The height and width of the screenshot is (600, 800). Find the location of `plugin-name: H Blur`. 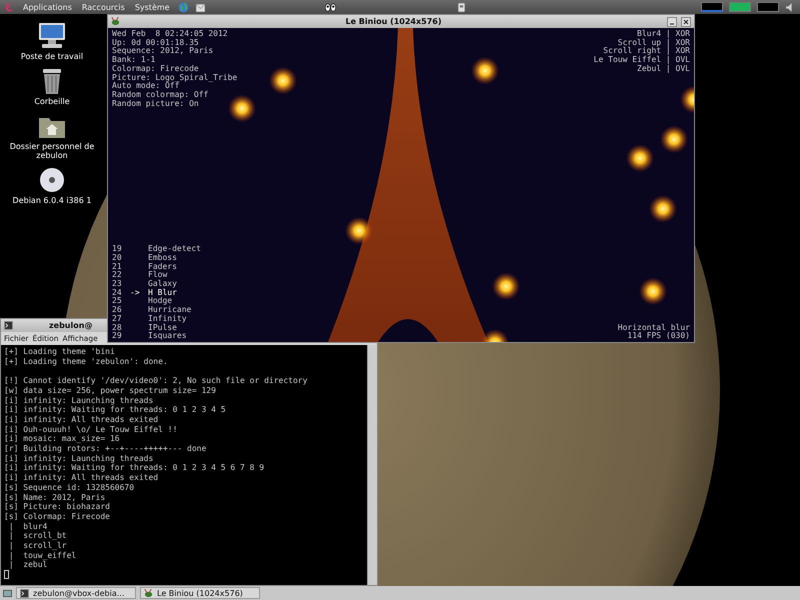

plugin-name: H Blur is located at coordinates (163, 292).